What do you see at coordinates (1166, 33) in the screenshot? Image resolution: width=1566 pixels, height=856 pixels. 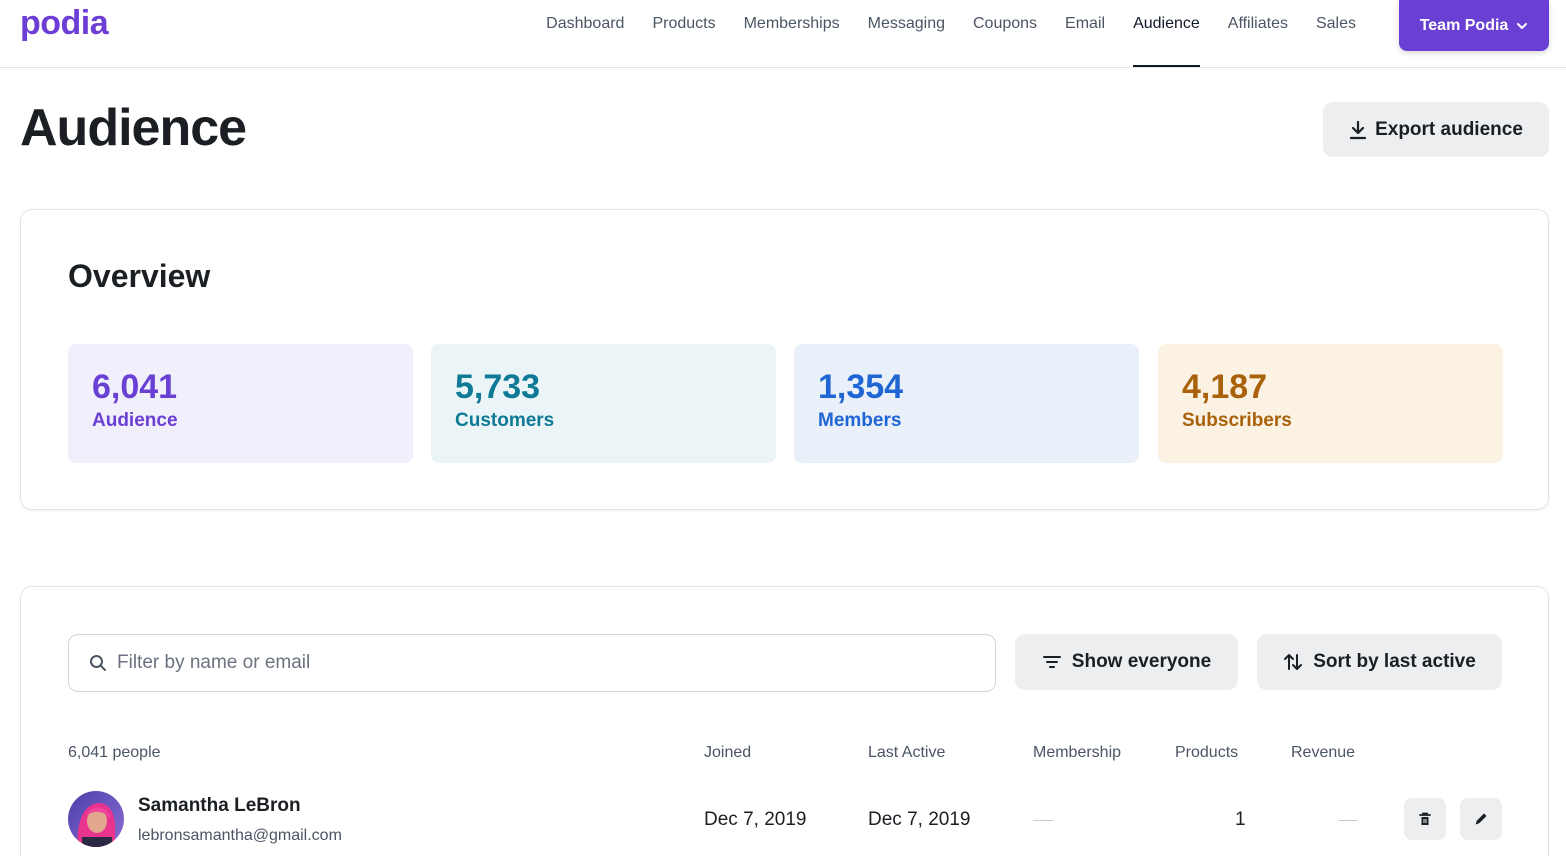 I see `nav-audience: Audience` at bounding box center [1166, 33].